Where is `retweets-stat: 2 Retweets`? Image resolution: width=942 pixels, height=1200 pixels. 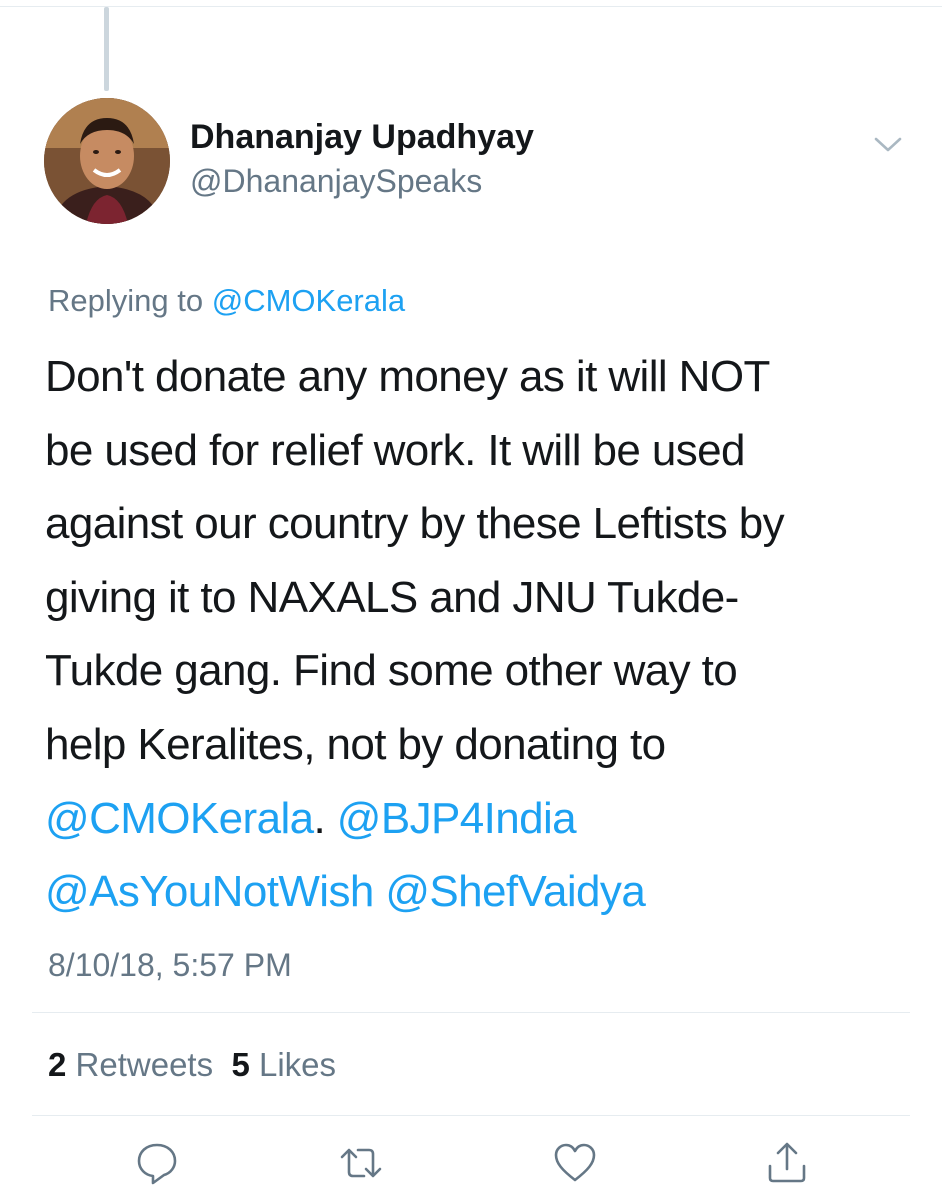 retweets-stat: 2 Retweets is located at coordinates (130, 1064).